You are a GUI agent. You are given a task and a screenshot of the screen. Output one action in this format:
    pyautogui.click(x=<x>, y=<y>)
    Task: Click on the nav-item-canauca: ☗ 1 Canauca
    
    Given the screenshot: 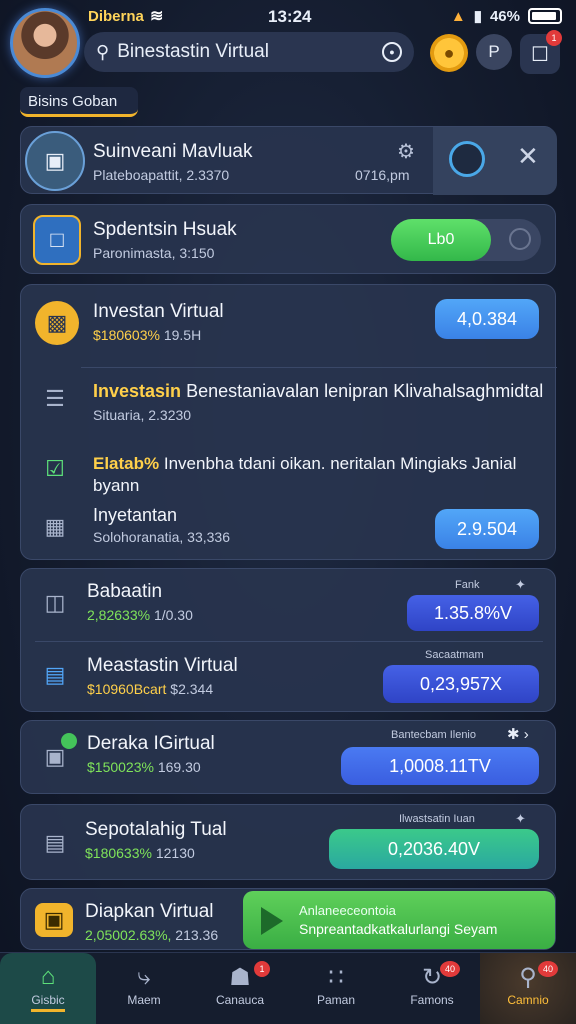 What is the action you would take?
    pyautogui.click(x=240, y=988)
    